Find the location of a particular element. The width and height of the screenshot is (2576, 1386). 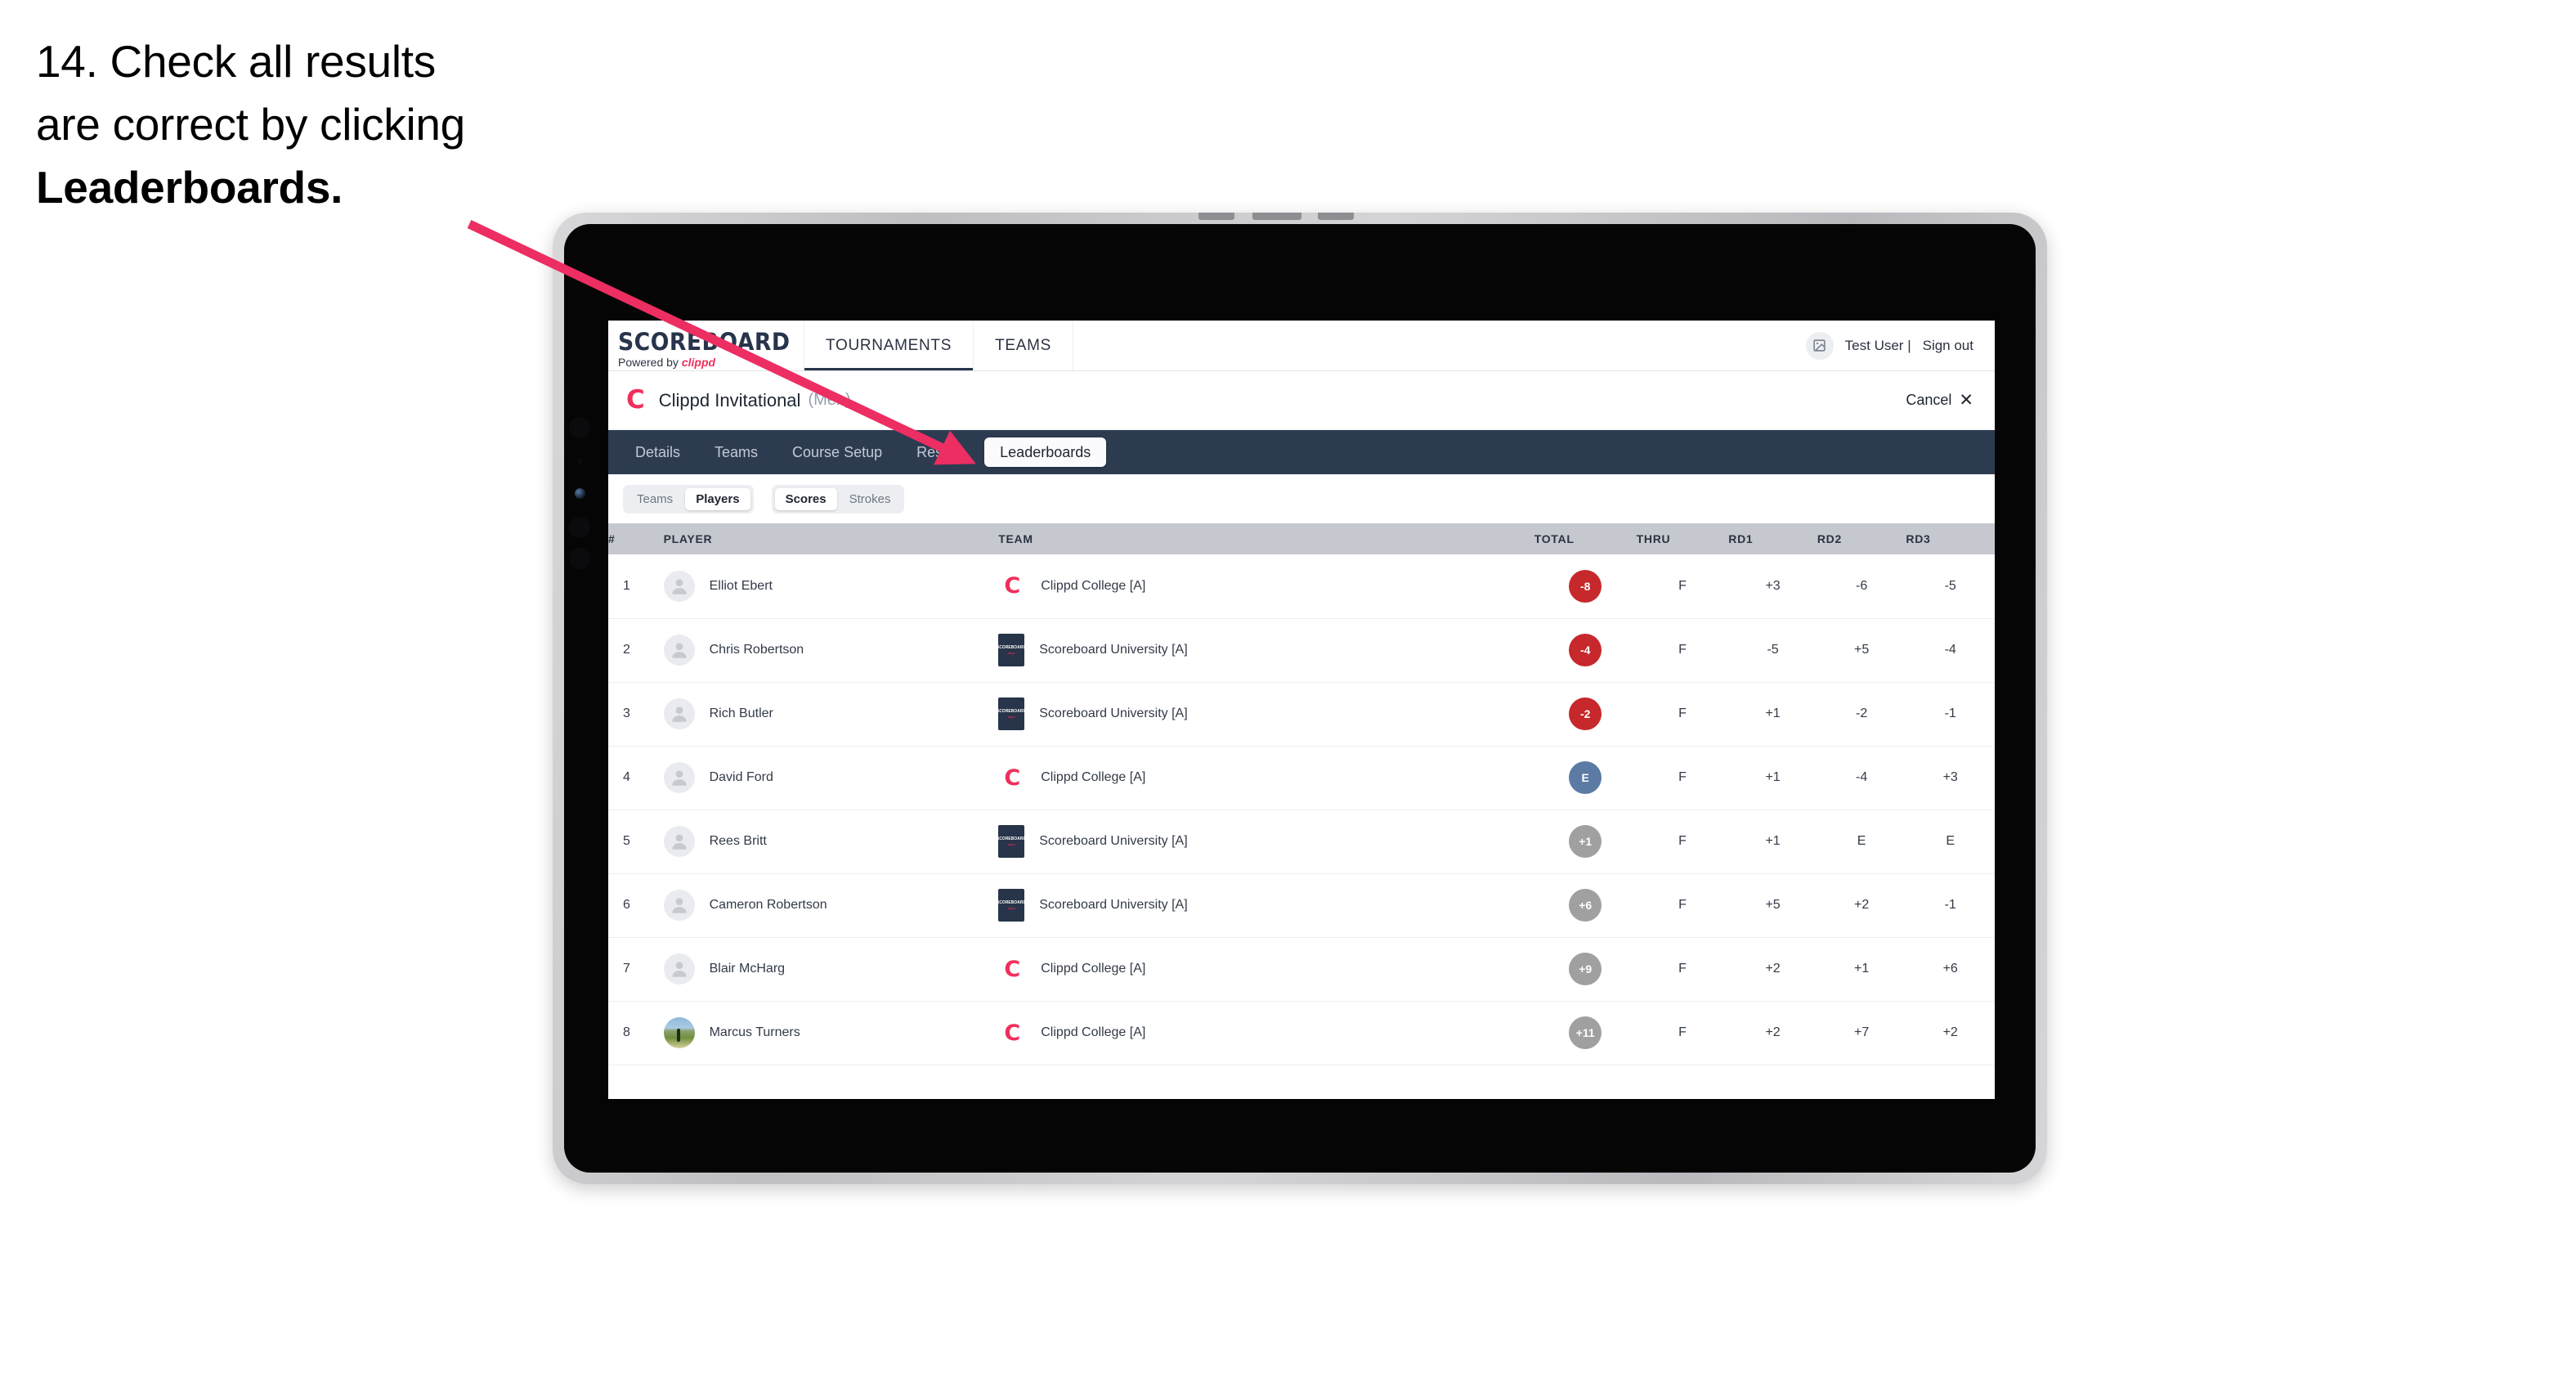

player-name: David Ford is located at coordinates (741, 777).